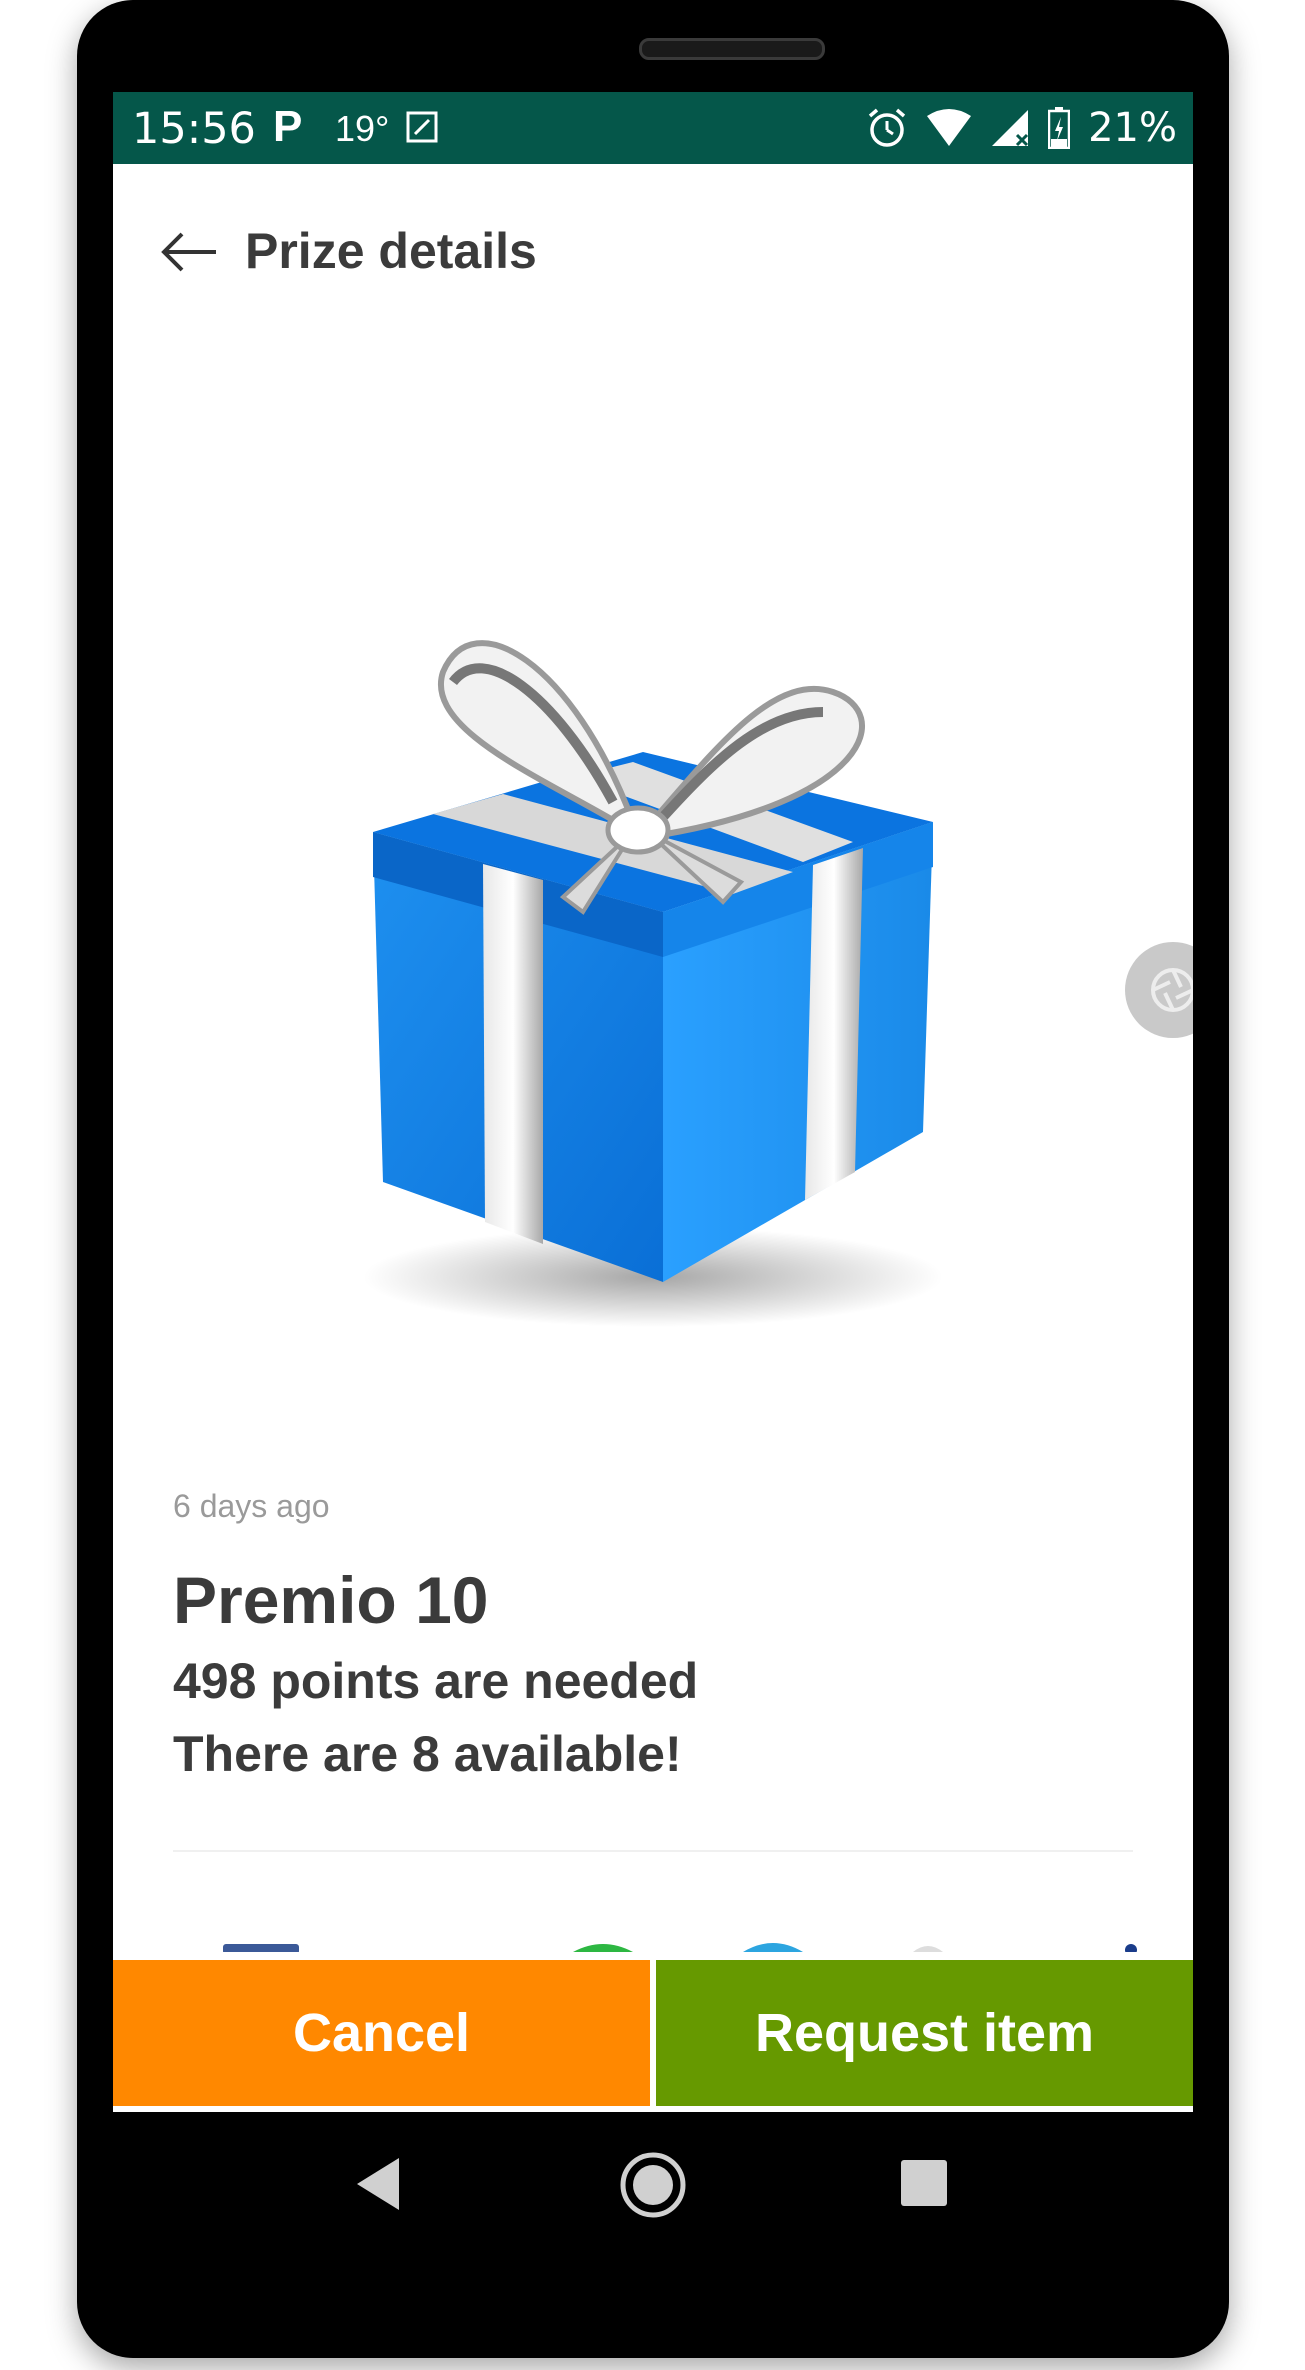 This screenshot has height=2370, width=1305. What do you see at coordinates (194, 129) in the screenshot?
I see `status-time: 15:56` at bounding box center [194, 129].